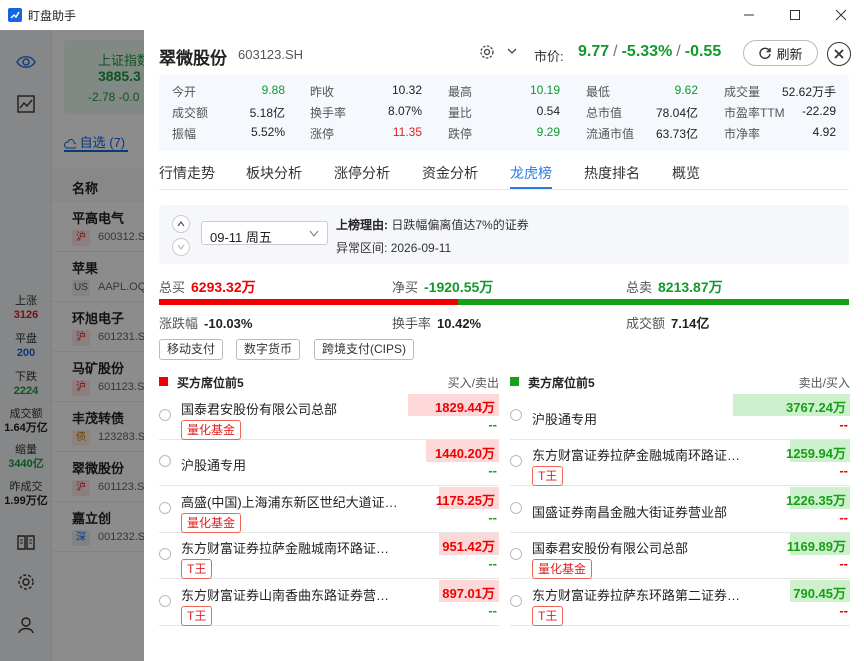 This screenshot has height=661, width=864. What do you see at coordinates (839, 54) in the screenshot?
I see `close-panel-button` at bounding box center [839, 54].